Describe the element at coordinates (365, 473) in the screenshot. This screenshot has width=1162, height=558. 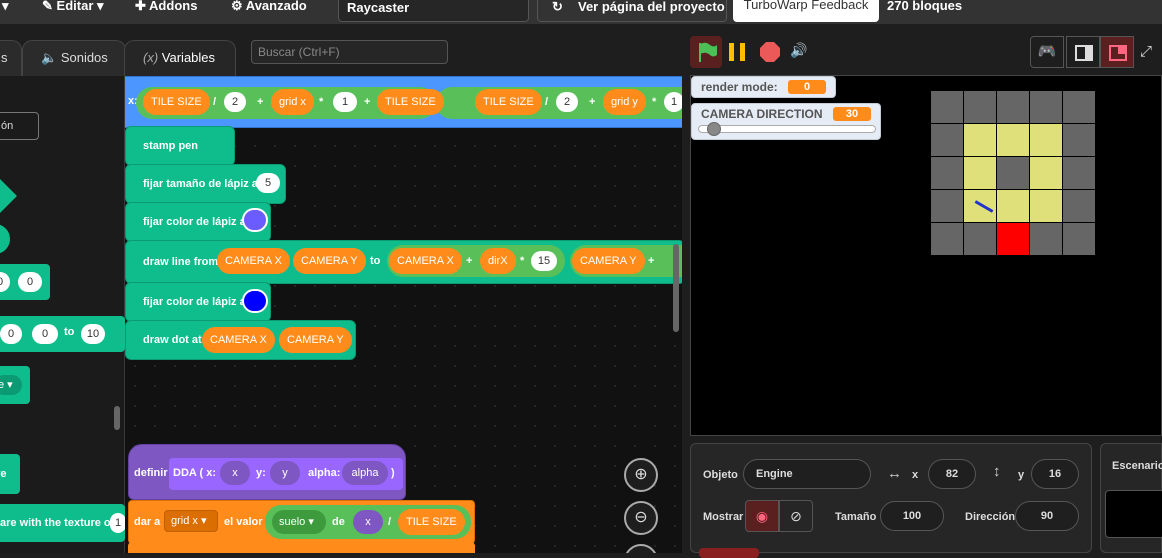
I see `param-alpha: alpha` at that location.